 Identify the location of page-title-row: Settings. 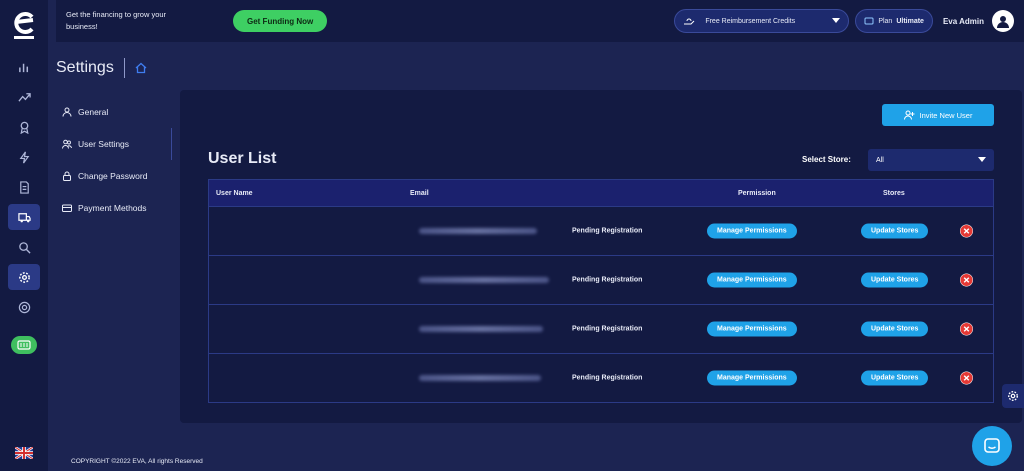
(101, 68).